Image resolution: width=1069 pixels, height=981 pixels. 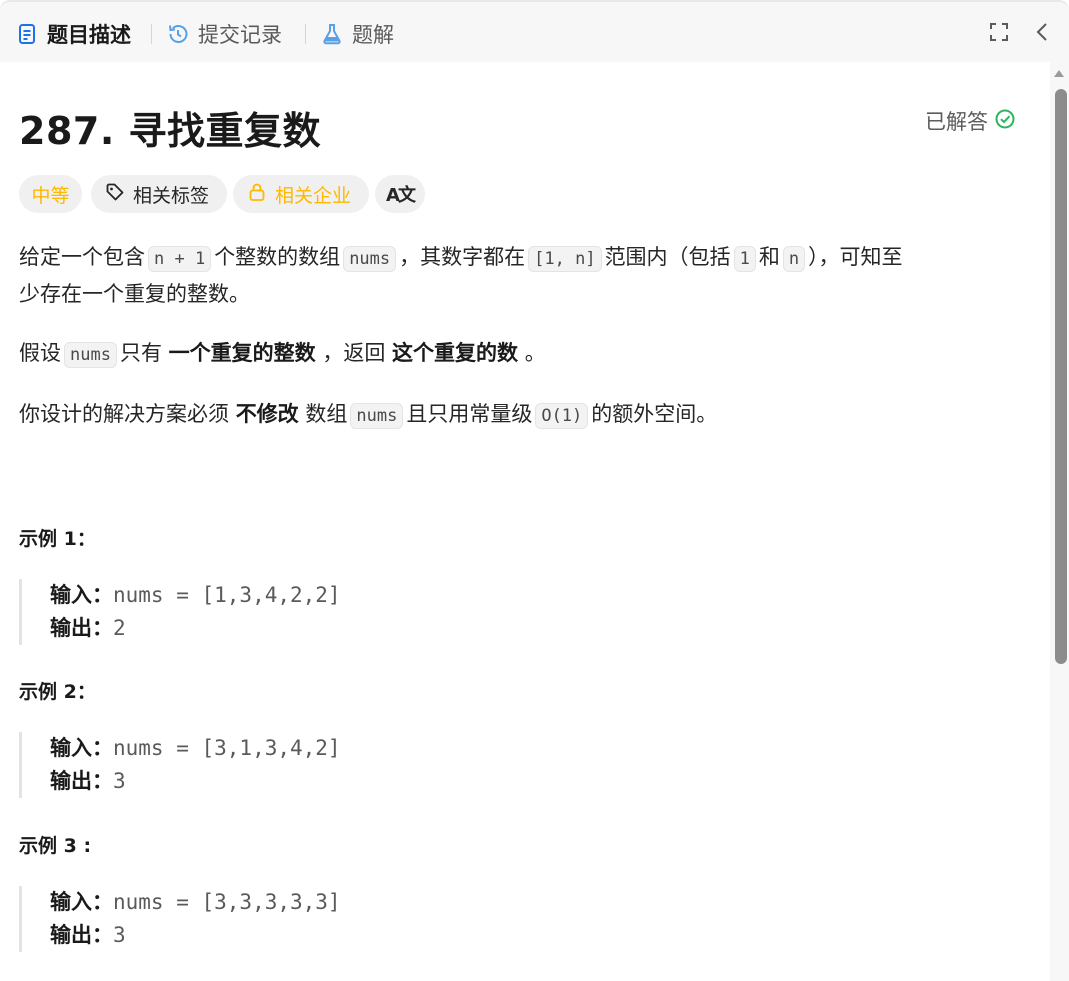 I want to click on desc-text: 只有, so click(x=140, y=353).